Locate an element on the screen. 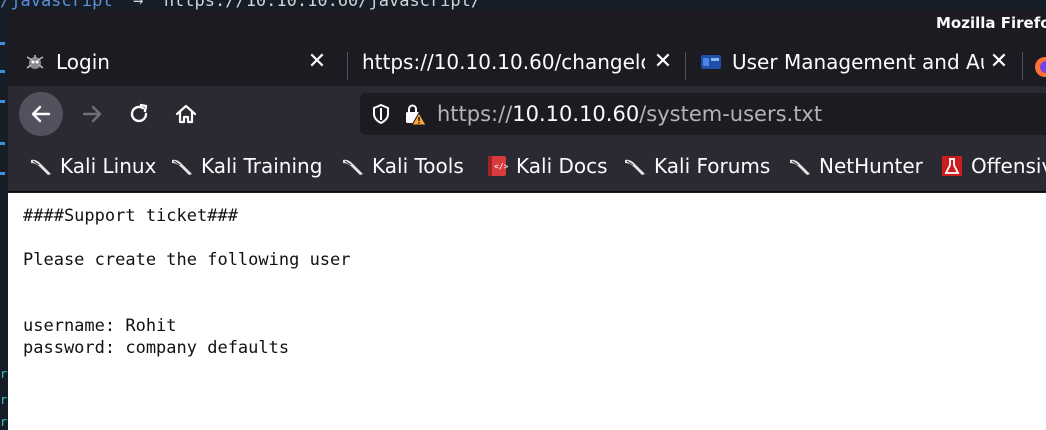 The width and height of the screenshot is (1046, 430). reload-button is located at coordinates (139, 114).